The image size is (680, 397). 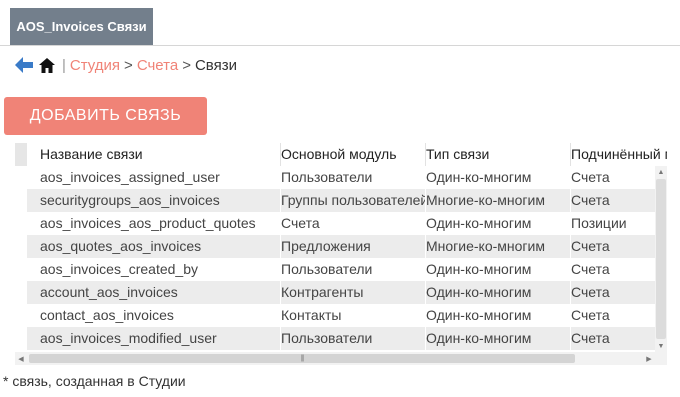 I want to click on breadcrumb-invoices-link: Счета, so click(x=157, y=65).